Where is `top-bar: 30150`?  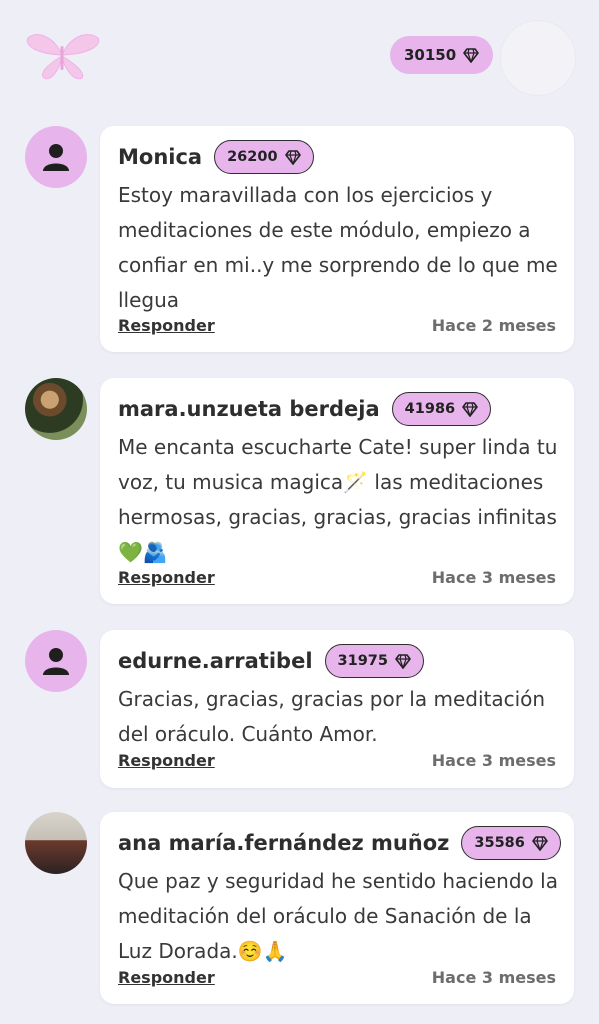 top-bar: 30150 is located at coordinates (299, 55).